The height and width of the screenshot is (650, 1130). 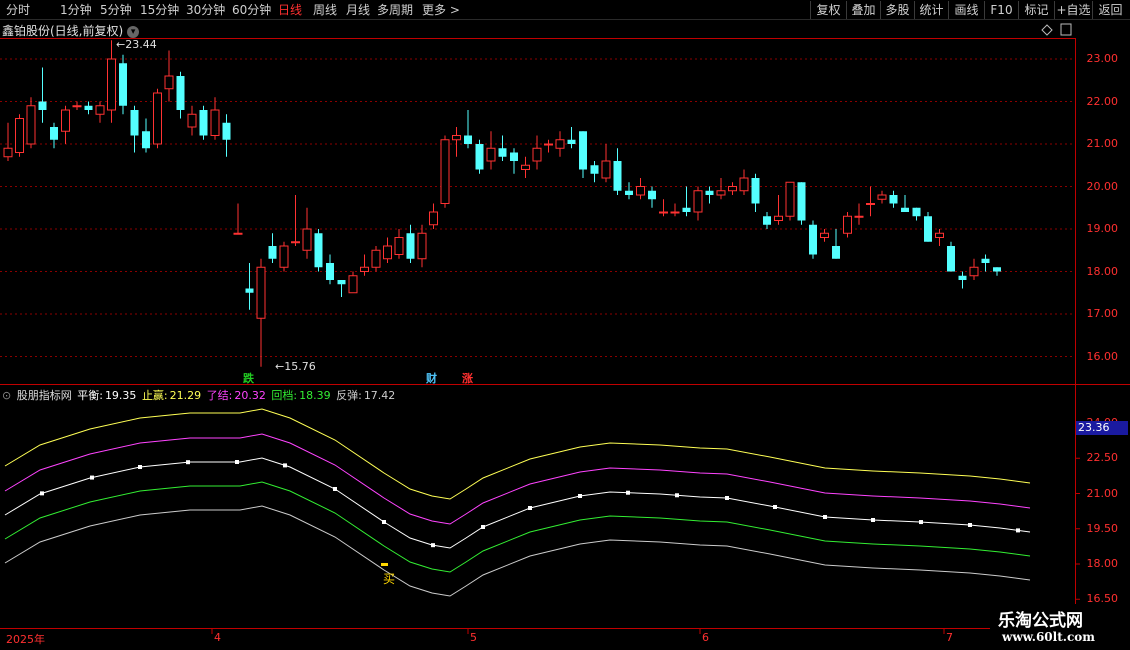 What do you see at coordinates (300, 366) in the screenshot?
I see `low-value: 15.76` at bounding box center [300, 366].